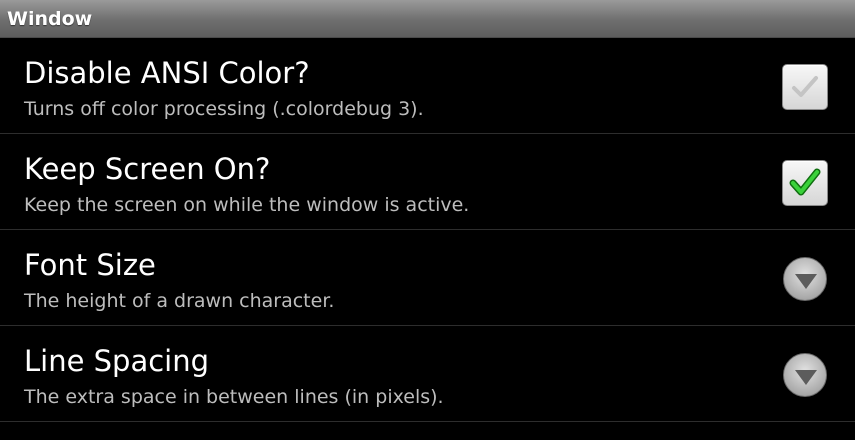 Image resolution: width=855 pixels, height=440 pixels. What do you see at coordinates (179, 301) in the screenshot?
I see `pref-summary: The height of a drawn character.` at bounding box center [179, 301].